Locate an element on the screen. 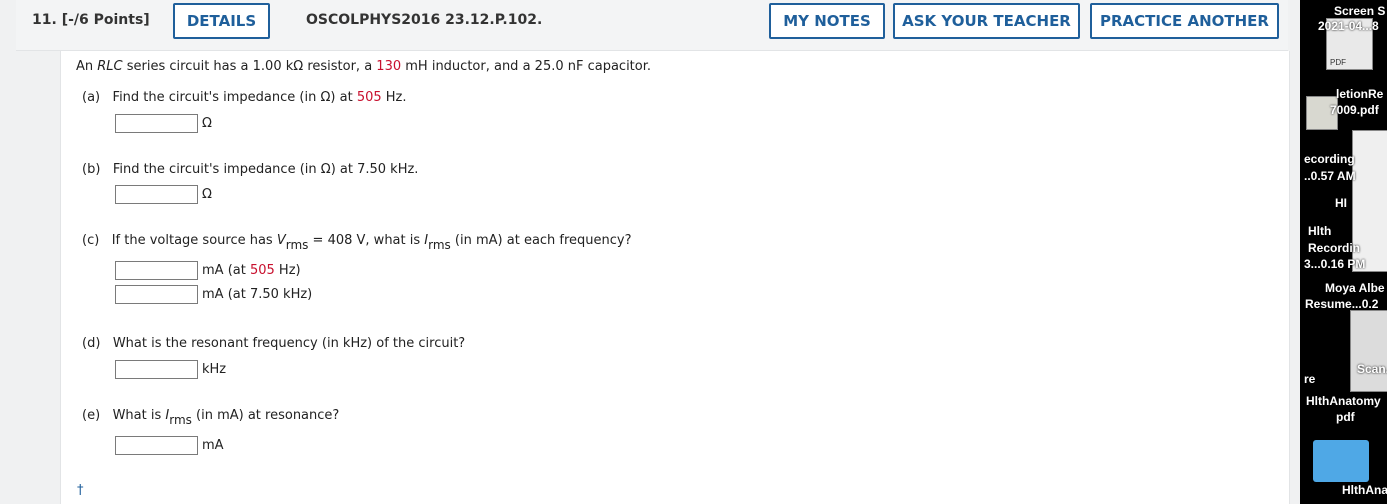 This screenshot has width=1387, height=504. part-d-answer-input is located at coordinates (156, 369).